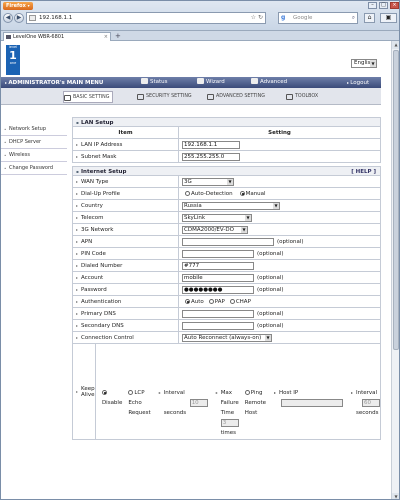 This screenshot has width=400, height=500. I want to click on sidebar-item-network-setup: Network Setup, so click(34, 129).